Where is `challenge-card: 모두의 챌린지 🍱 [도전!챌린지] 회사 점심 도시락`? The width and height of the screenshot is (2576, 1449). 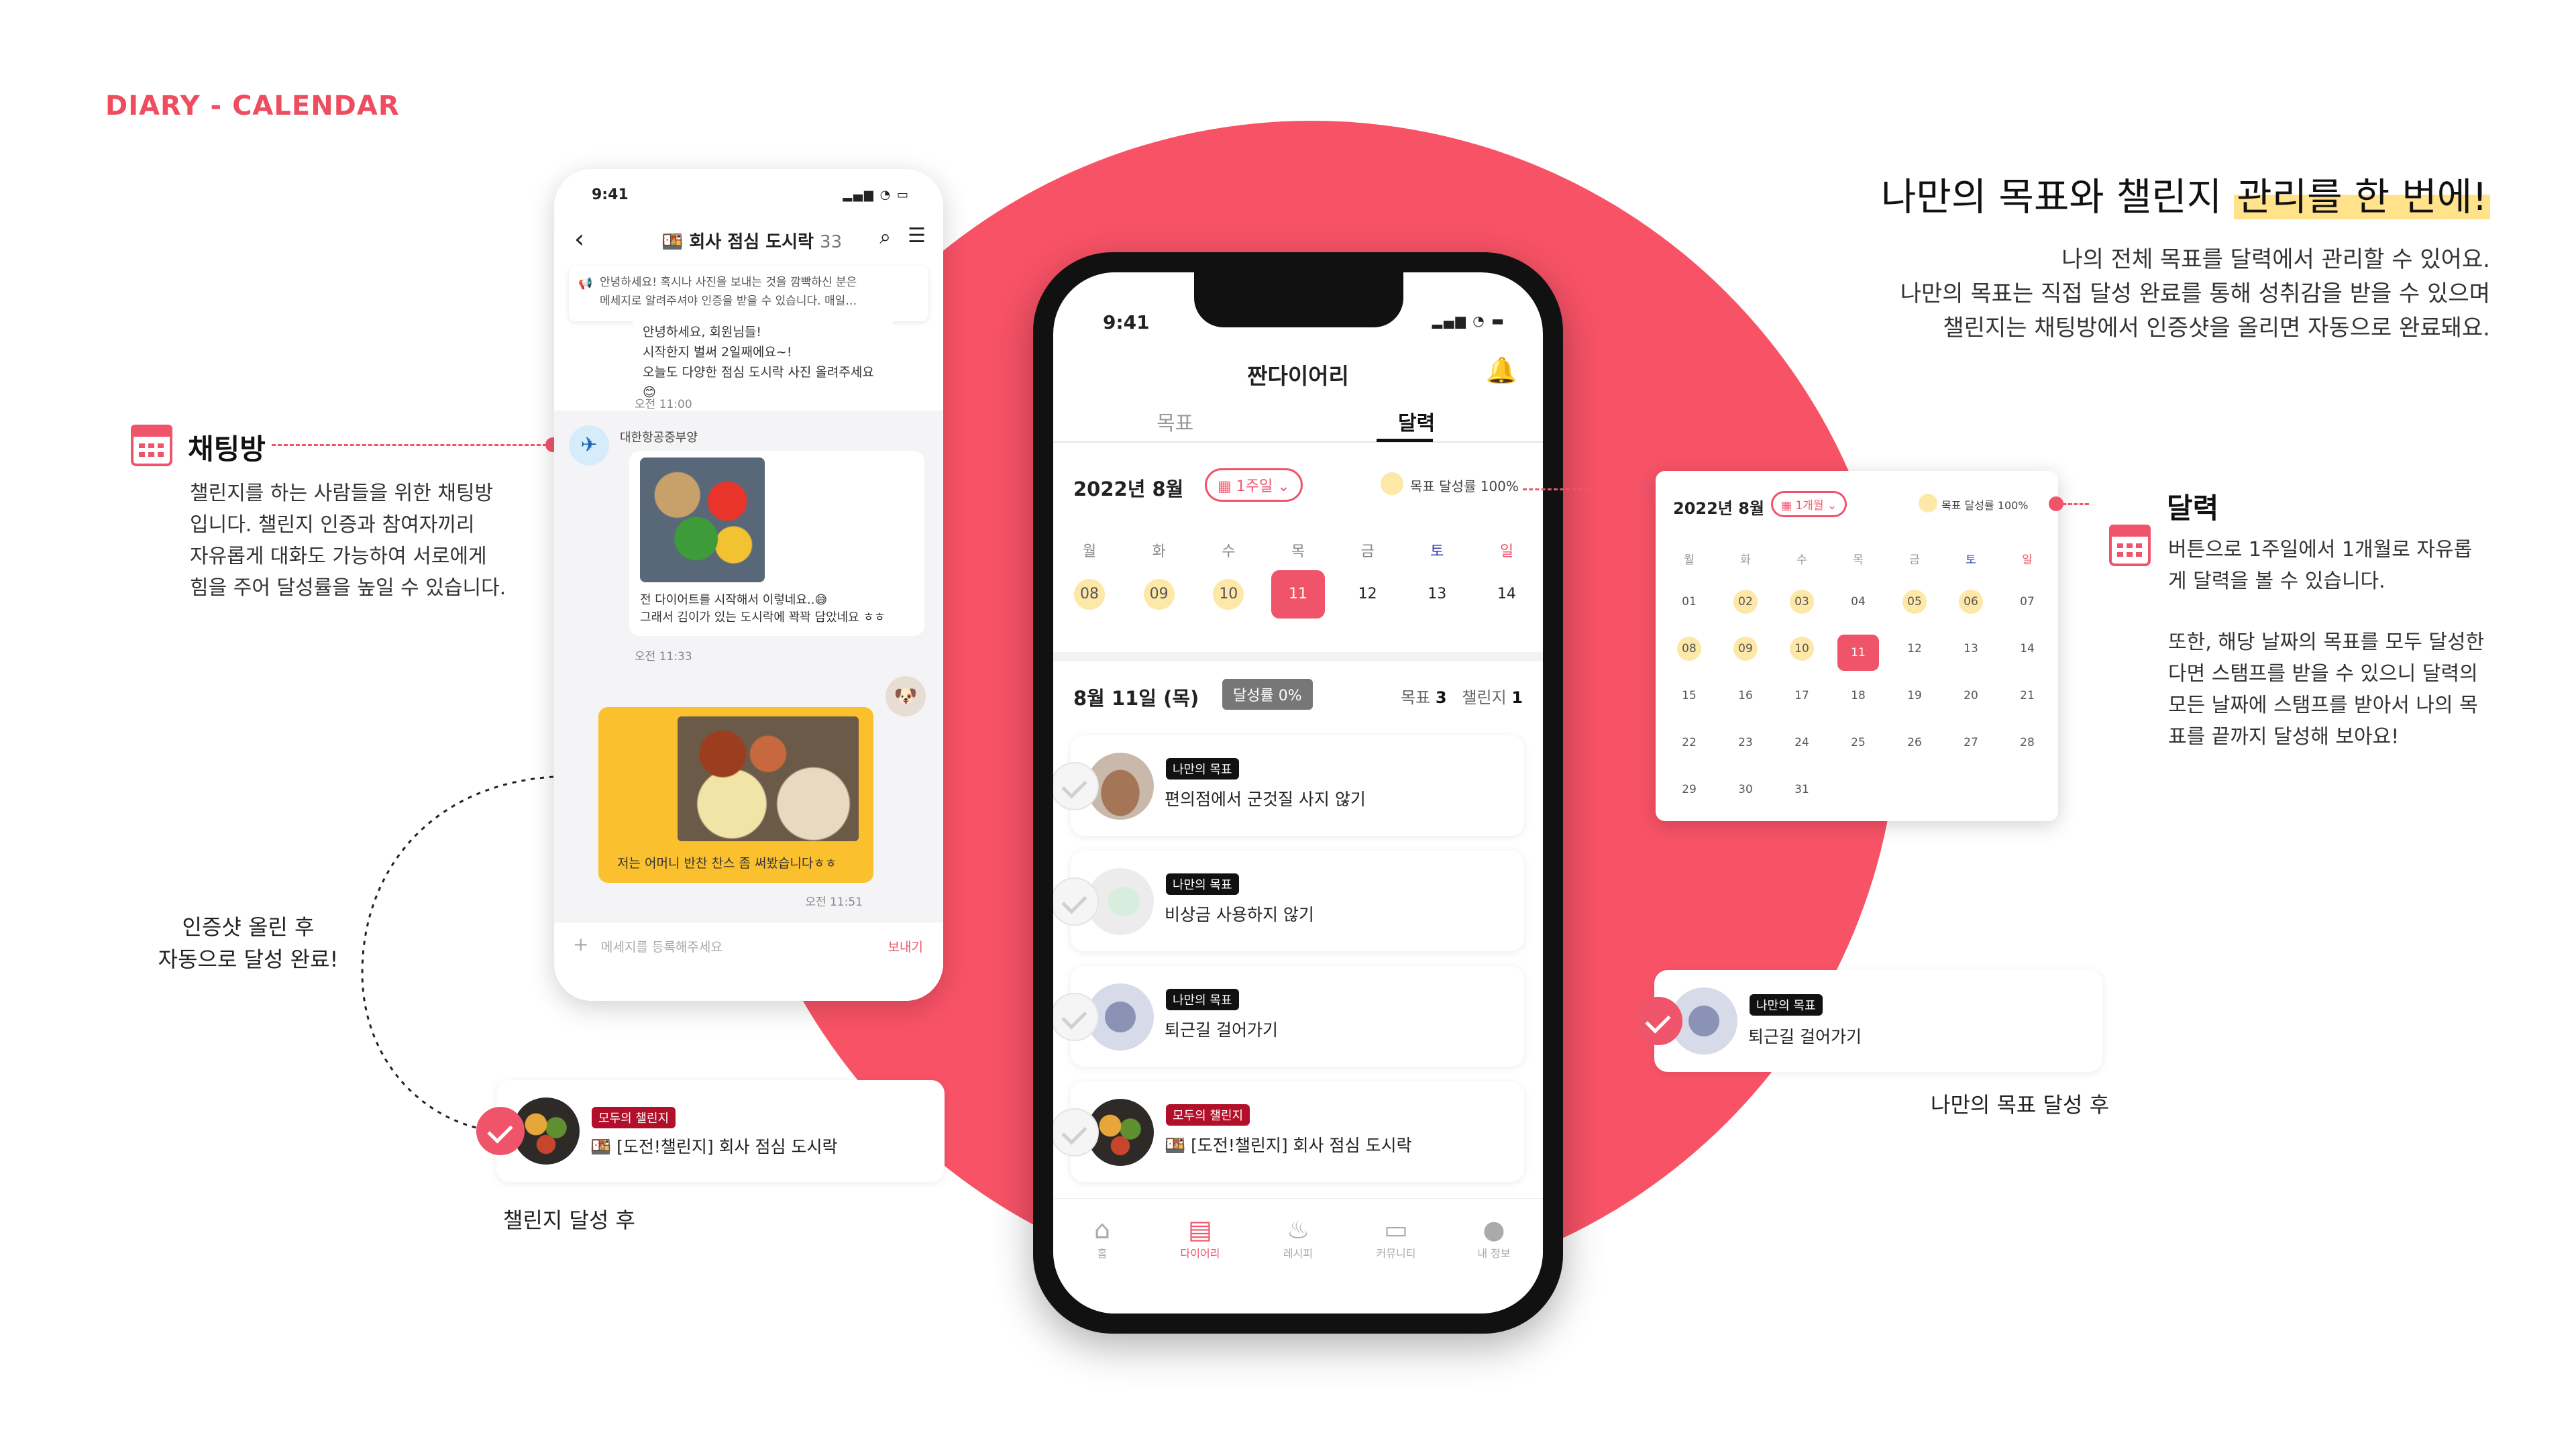
challenge-card: 모두의 챌린지 🍱 [도전!챌린지] 회사 점심 도시락 is located at coordinates (1288, 1131).